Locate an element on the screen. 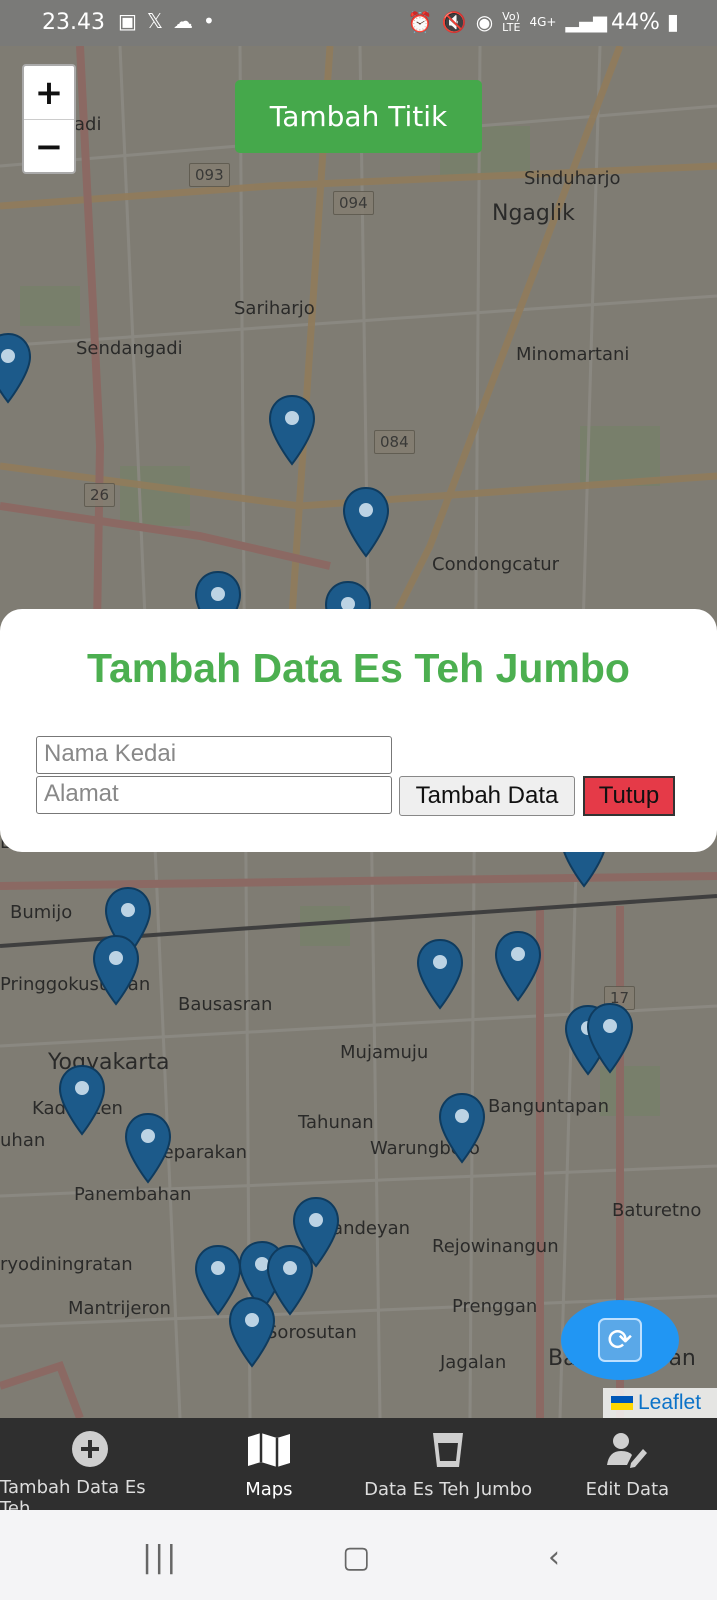 Image resolution: width=717 pixels, height=1600 pixels. zoom-control: + − is located at coordinates (49, 119).